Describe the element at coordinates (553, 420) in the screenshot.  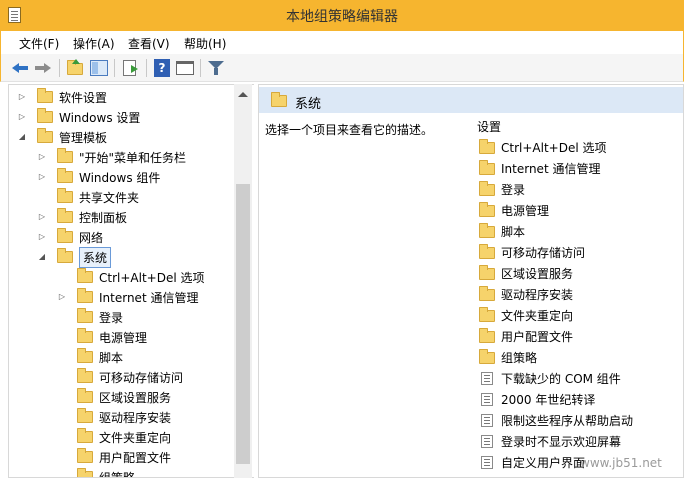
I see `list-item-setting: 限制这些程序从帮助启动` at that location.